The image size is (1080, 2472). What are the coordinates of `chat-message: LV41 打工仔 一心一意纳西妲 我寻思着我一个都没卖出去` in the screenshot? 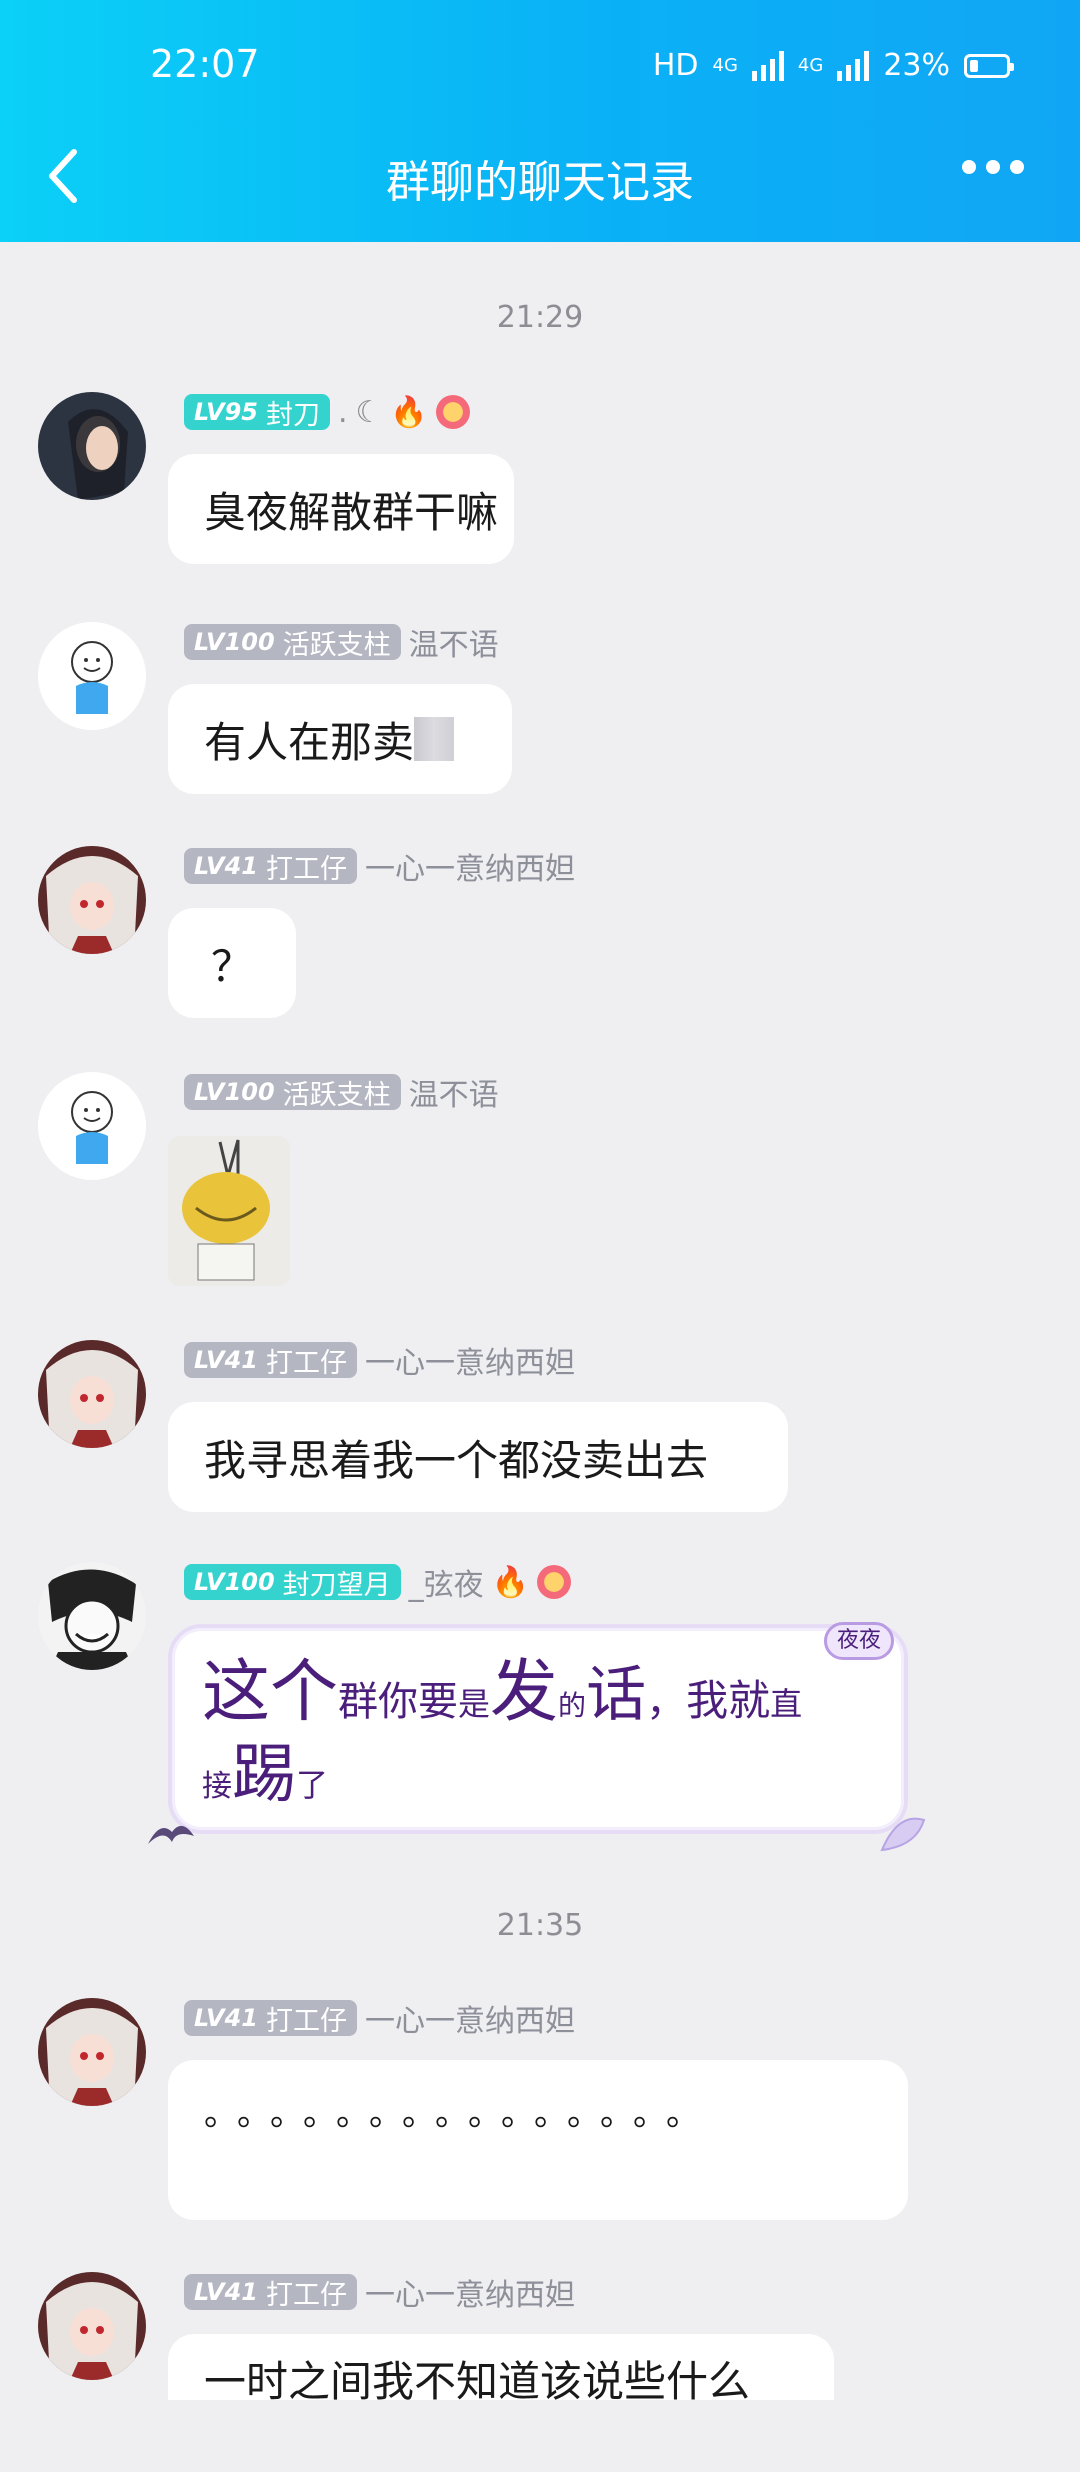 It's located at (538, 1430).